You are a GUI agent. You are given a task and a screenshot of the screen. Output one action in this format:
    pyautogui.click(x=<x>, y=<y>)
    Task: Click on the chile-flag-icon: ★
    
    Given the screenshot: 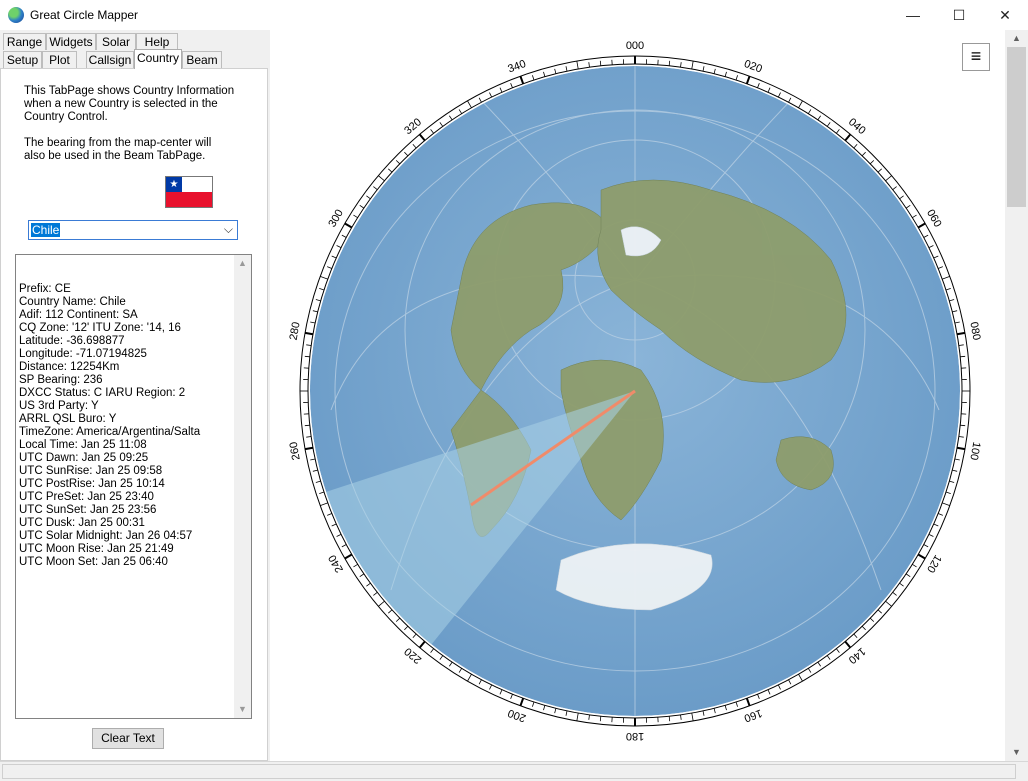 What is the action you would take?
    pyautogui.click(x=189, y=192)
    